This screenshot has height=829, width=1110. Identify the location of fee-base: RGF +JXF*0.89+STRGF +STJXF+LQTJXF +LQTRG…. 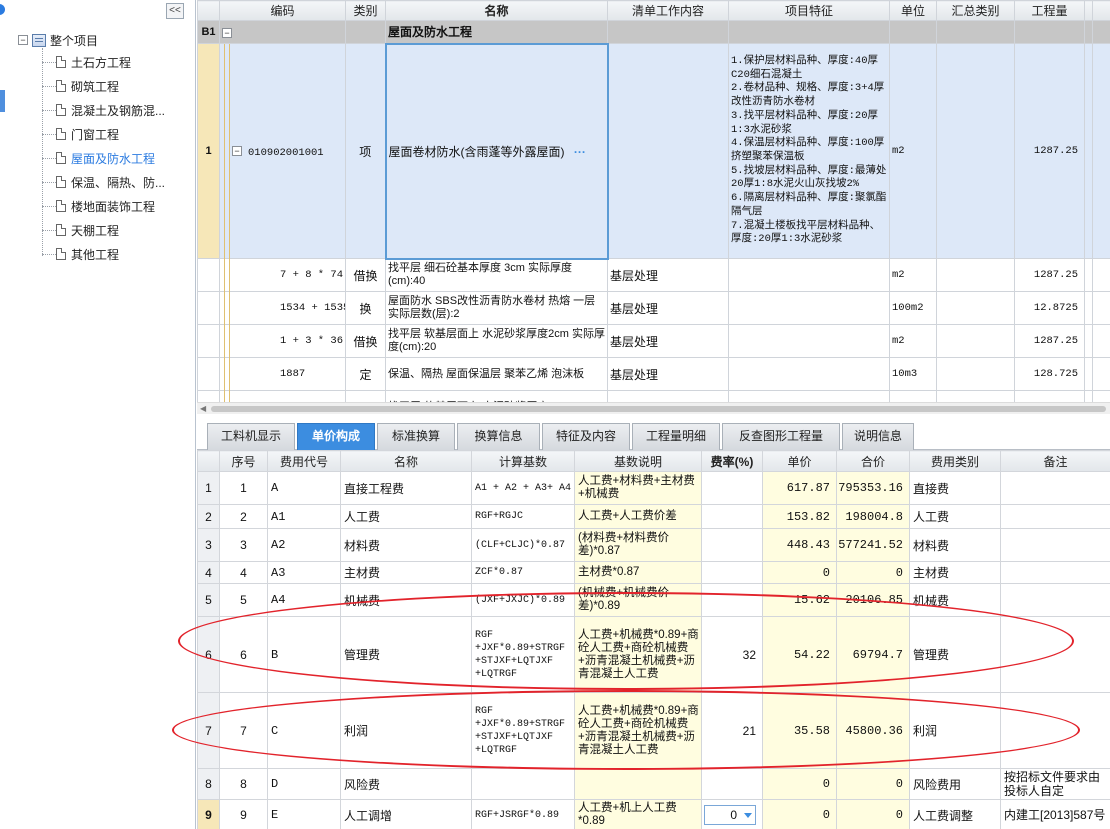
(523, 730).